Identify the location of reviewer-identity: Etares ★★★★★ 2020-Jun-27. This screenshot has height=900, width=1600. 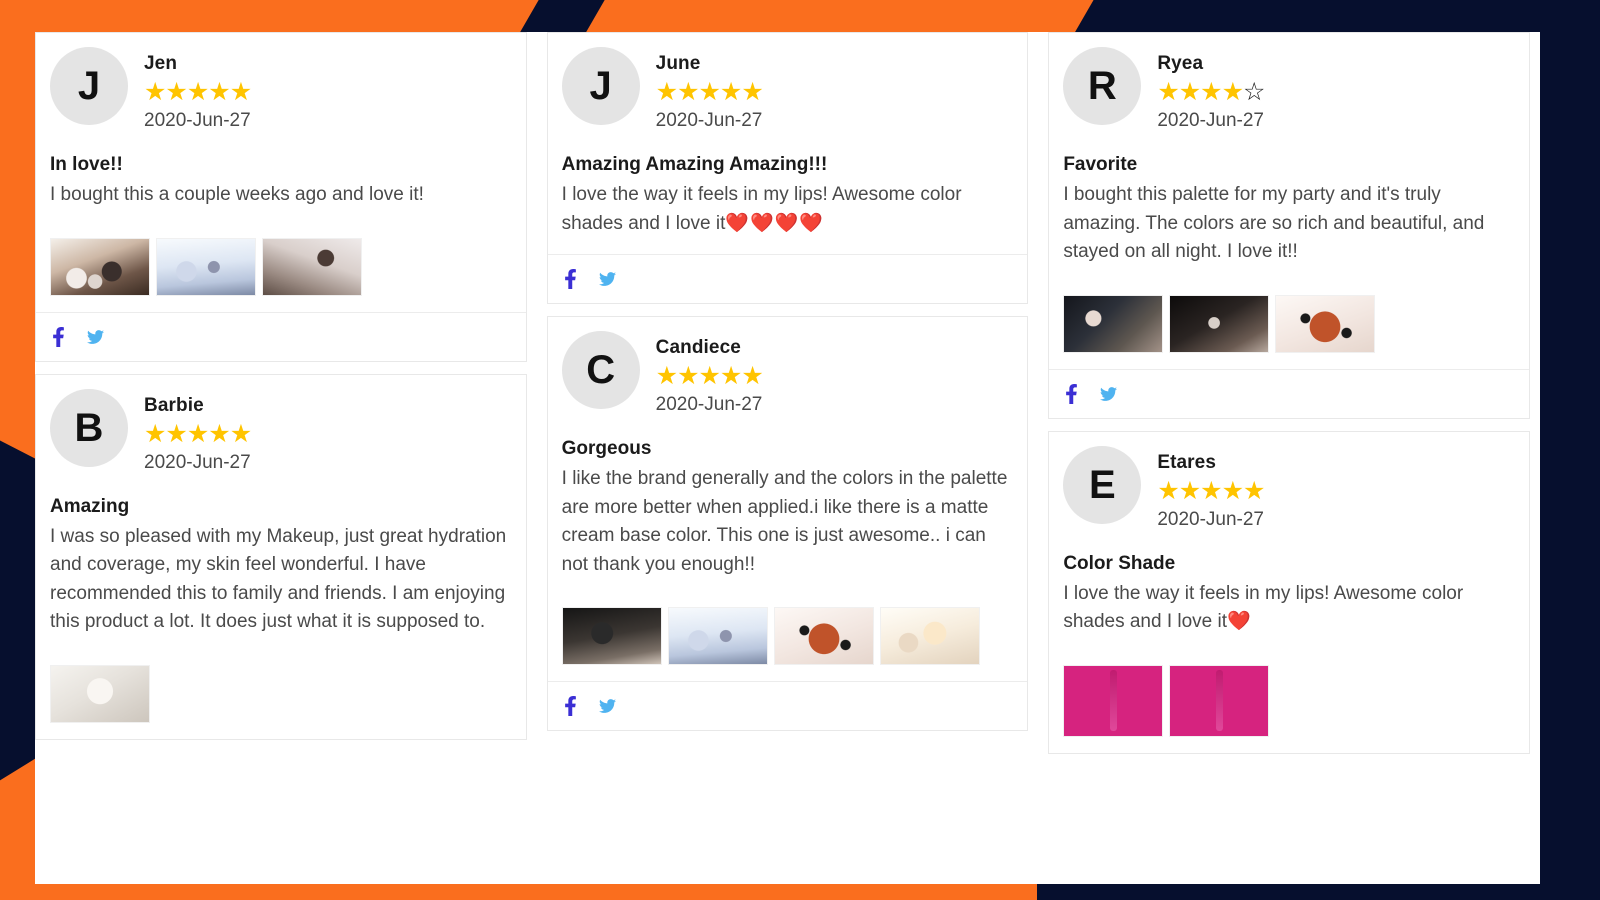
(1211, 488).